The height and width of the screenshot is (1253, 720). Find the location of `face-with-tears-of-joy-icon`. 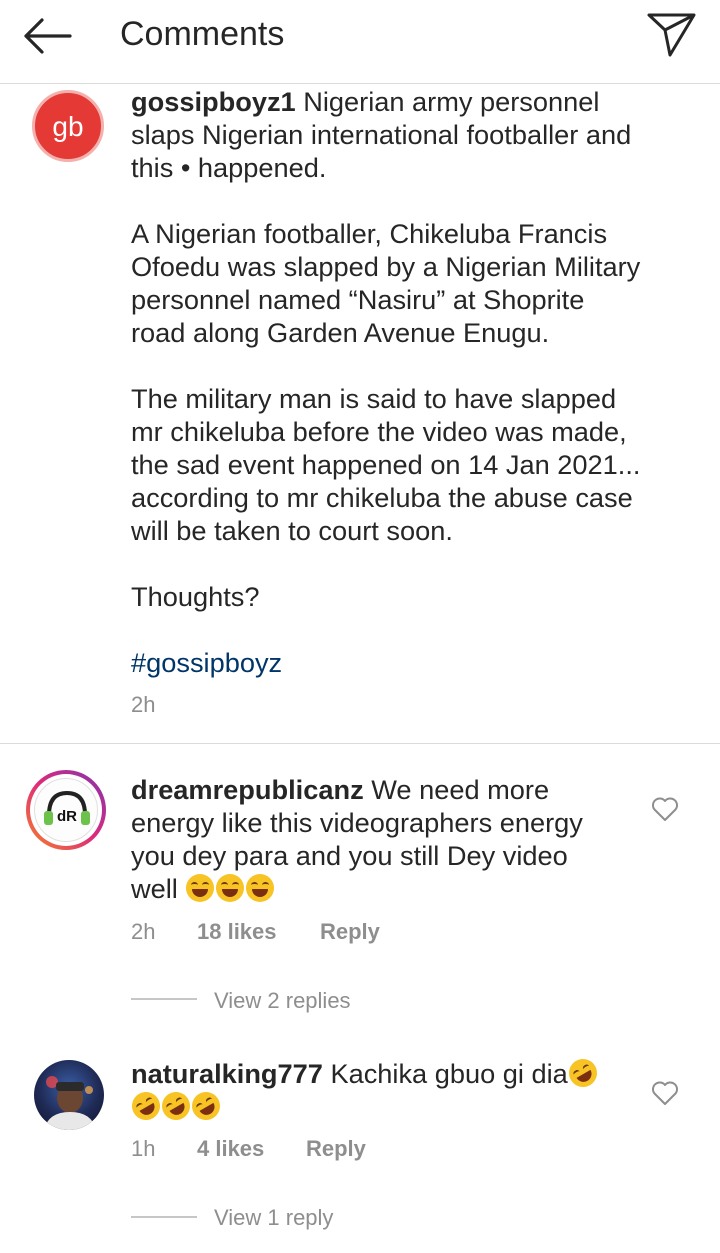

face-with-tears-of-joy-icon is located at coordinates (230, 888).